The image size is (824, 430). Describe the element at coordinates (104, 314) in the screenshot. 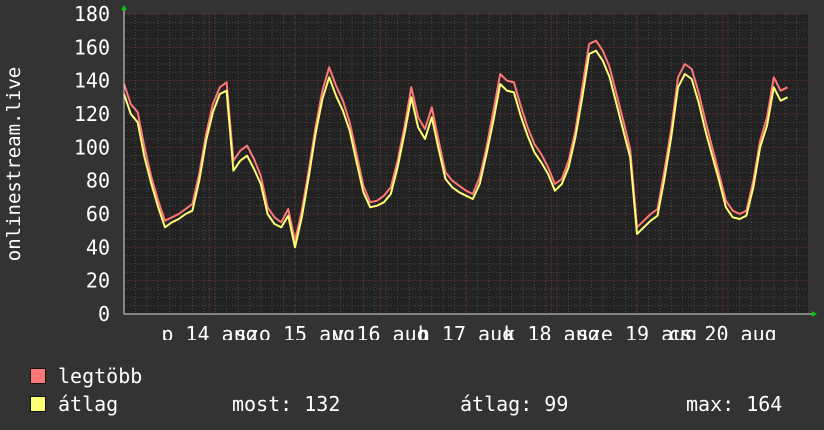

I see `y-tick-label: 0` at that location.